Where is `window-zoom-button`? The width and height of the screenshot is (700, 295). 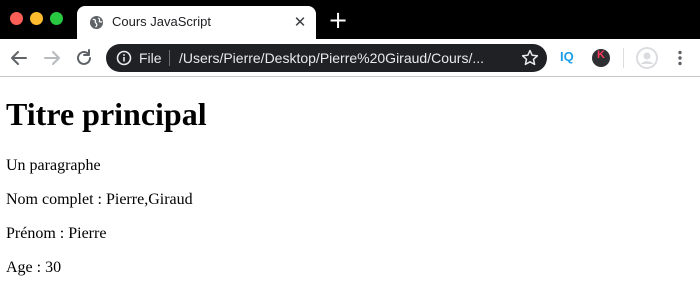 window-zoom-button is located at coordinates (56, 18).